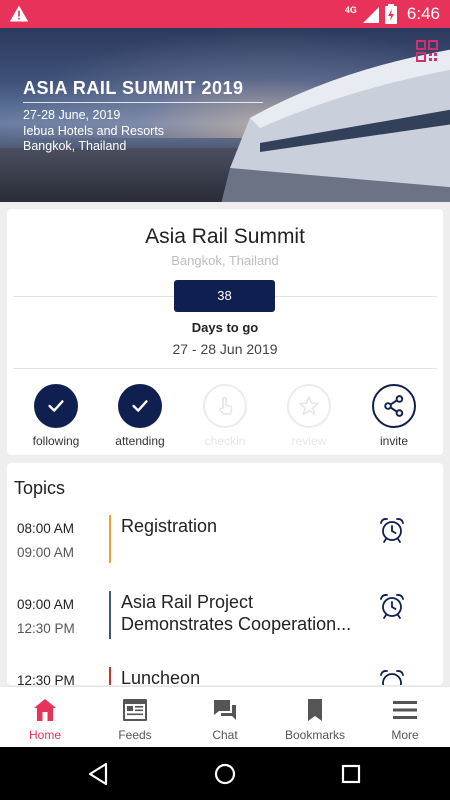  Describe the element at coordinates (140, 441) in the screenshot. I see `attending-label: attending` at that location.